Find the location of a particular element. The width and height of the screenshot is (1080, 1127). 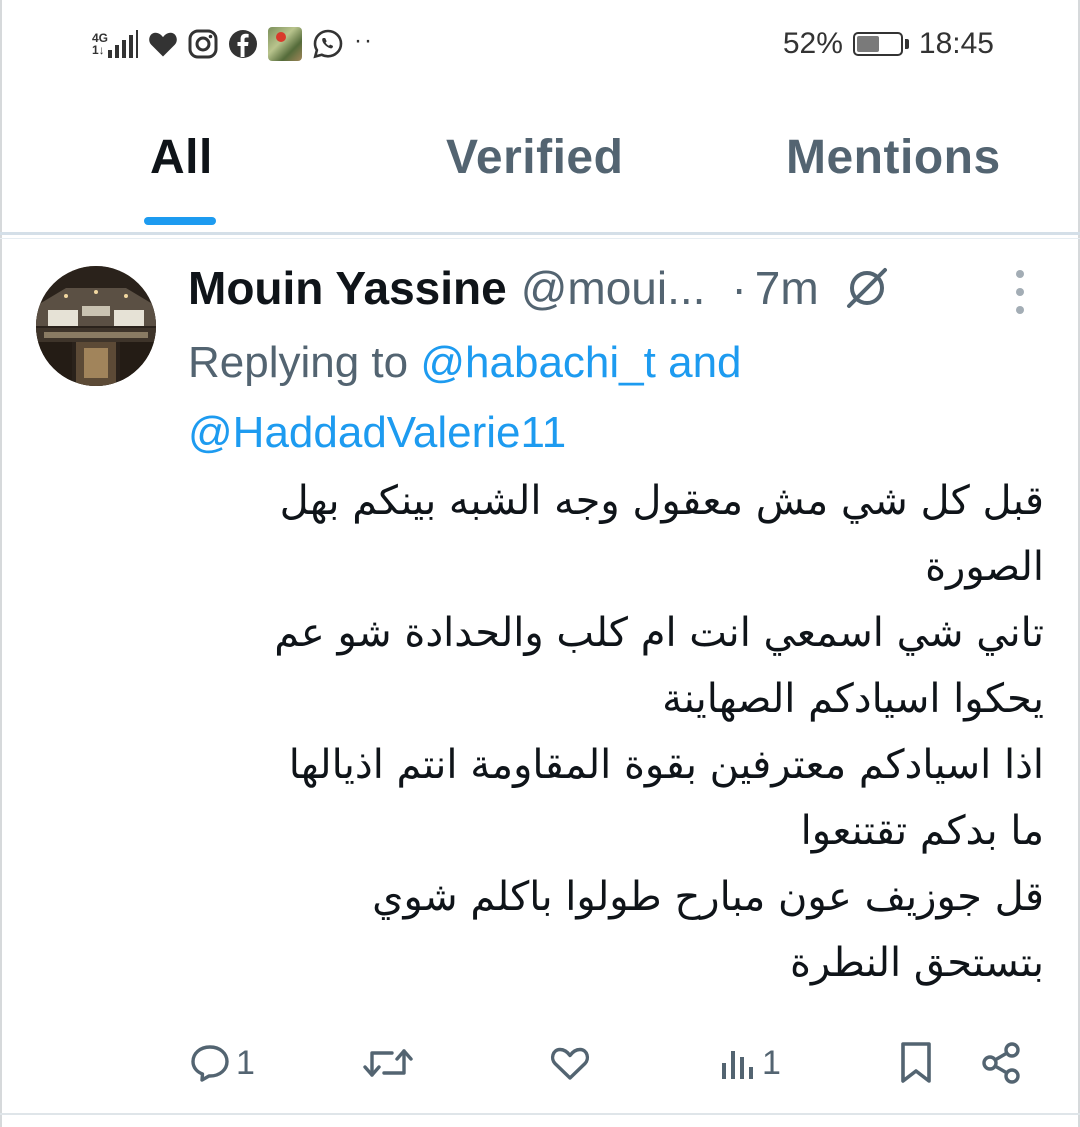

more-notifications-icon: ·· is located at coordinates (364, 40).